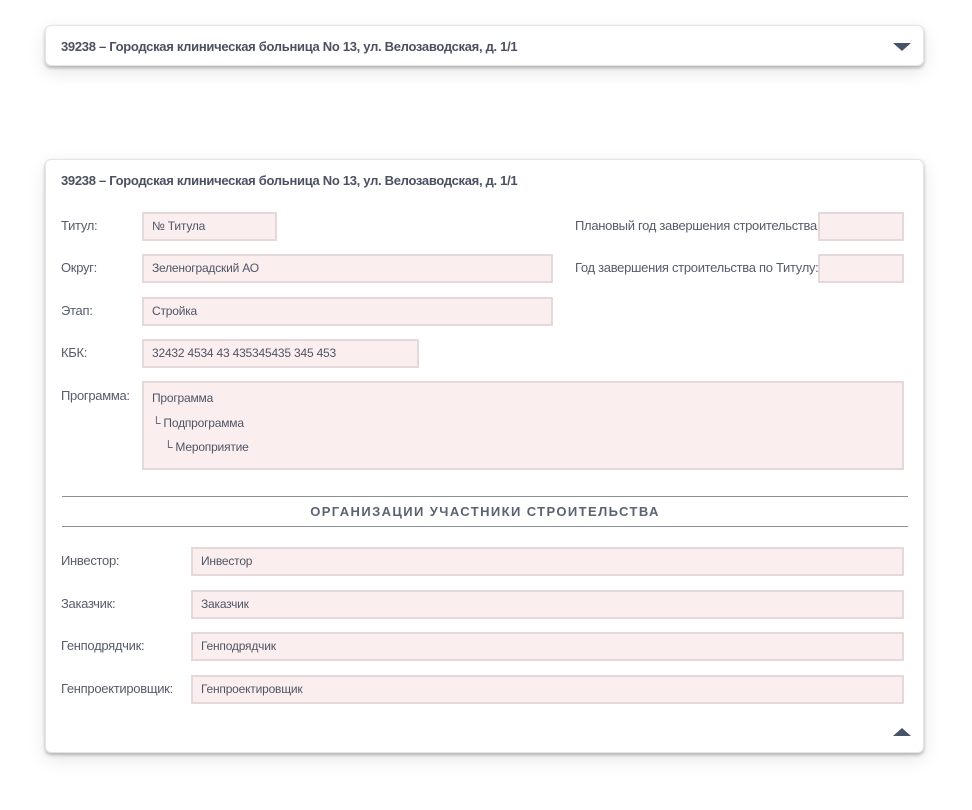  Describe the element at coordinates (547, 561) in the screenshot. I see `investor-field: Инвестор` at that location.